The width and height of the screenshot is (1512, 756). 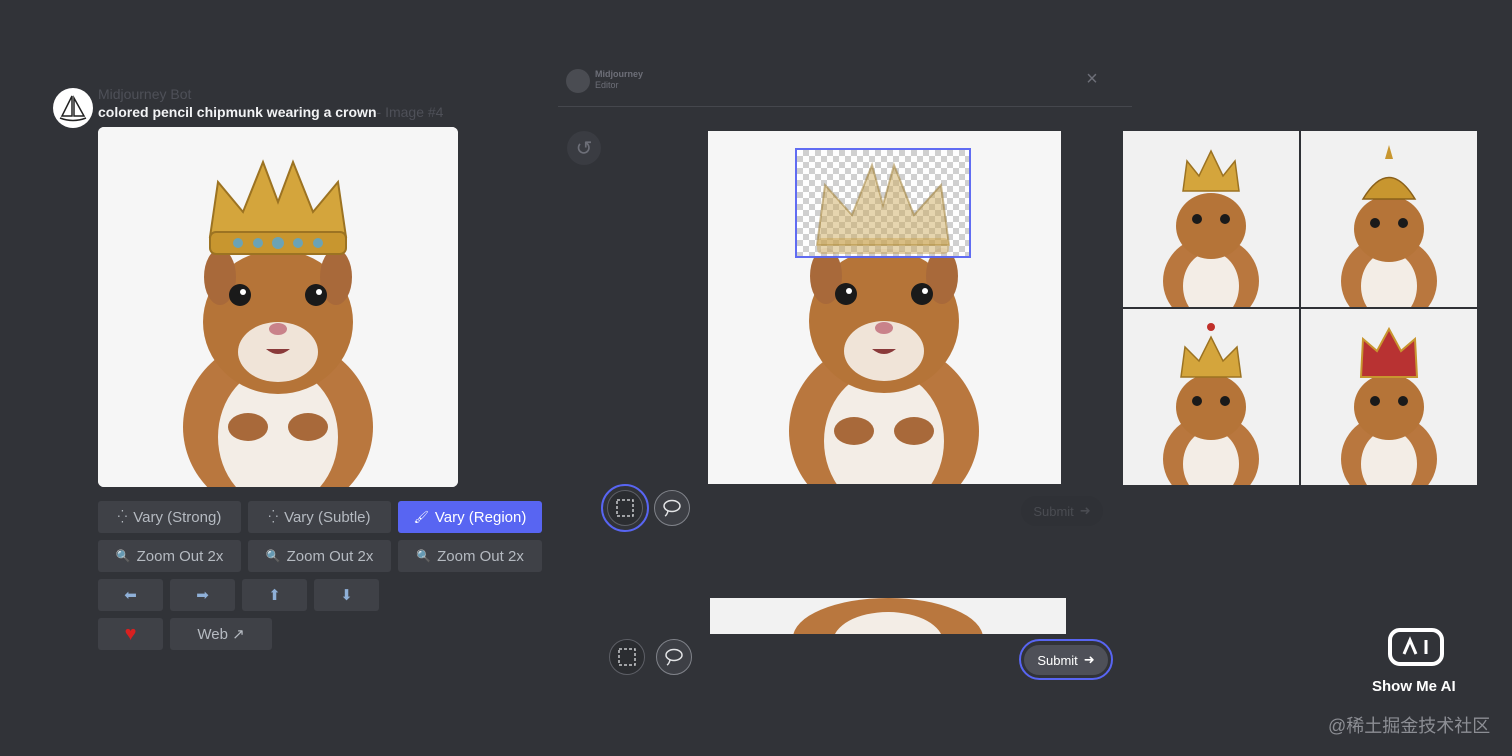 What do you see at coordinates (1300, 308) in the screenshot?
I see `variation-grid` at bounding box center [1300, 308].